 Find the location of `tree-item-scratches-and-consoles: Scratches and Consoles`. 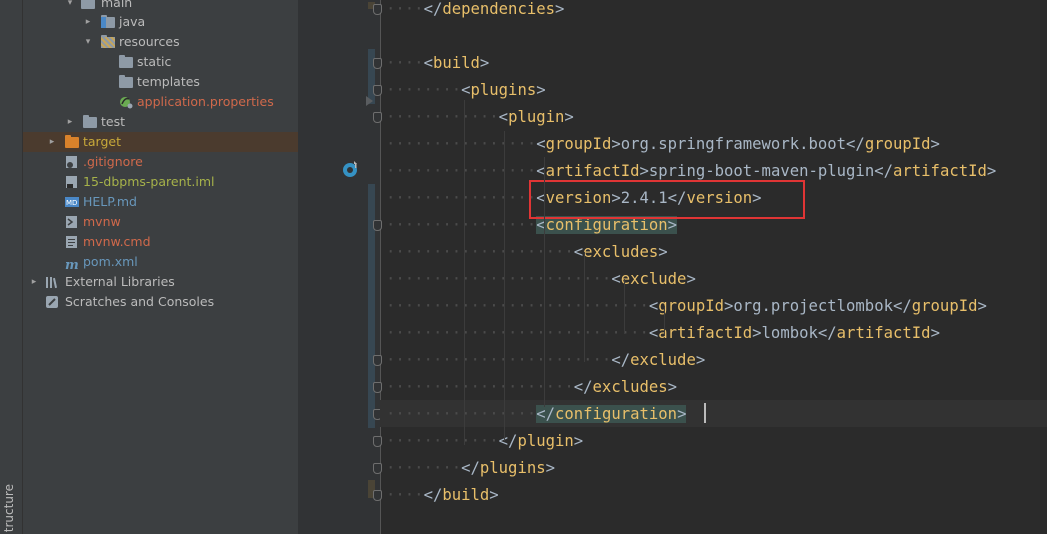

tree-item-scratches-and-consoles: Scratches and Consoles is located at coordinates (160, 302).